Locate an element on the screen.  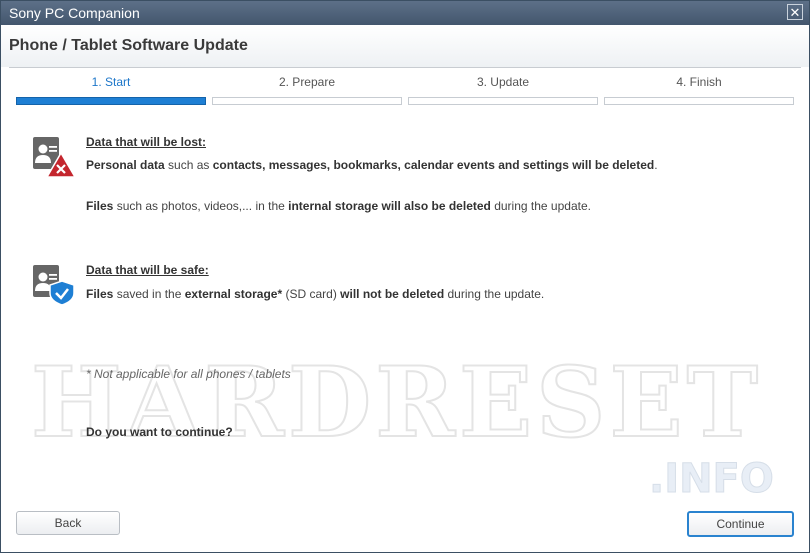
text-normal: such as is located at coordinates (188, 165).